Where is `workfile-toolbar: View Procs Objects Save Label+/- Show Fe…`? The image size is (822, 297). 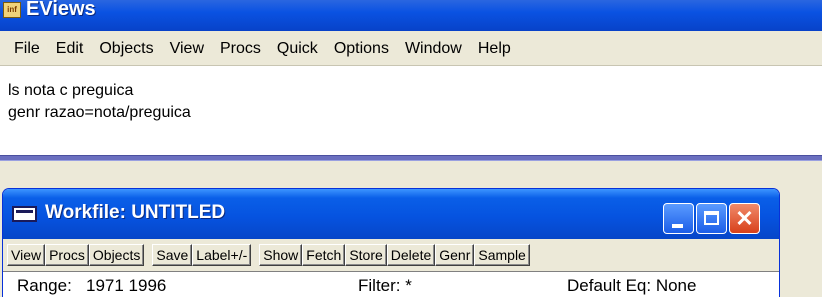 workfile-toolbar: View Procs Objects Save Label+/- Show Fe… is located at coordinates (391, 254).